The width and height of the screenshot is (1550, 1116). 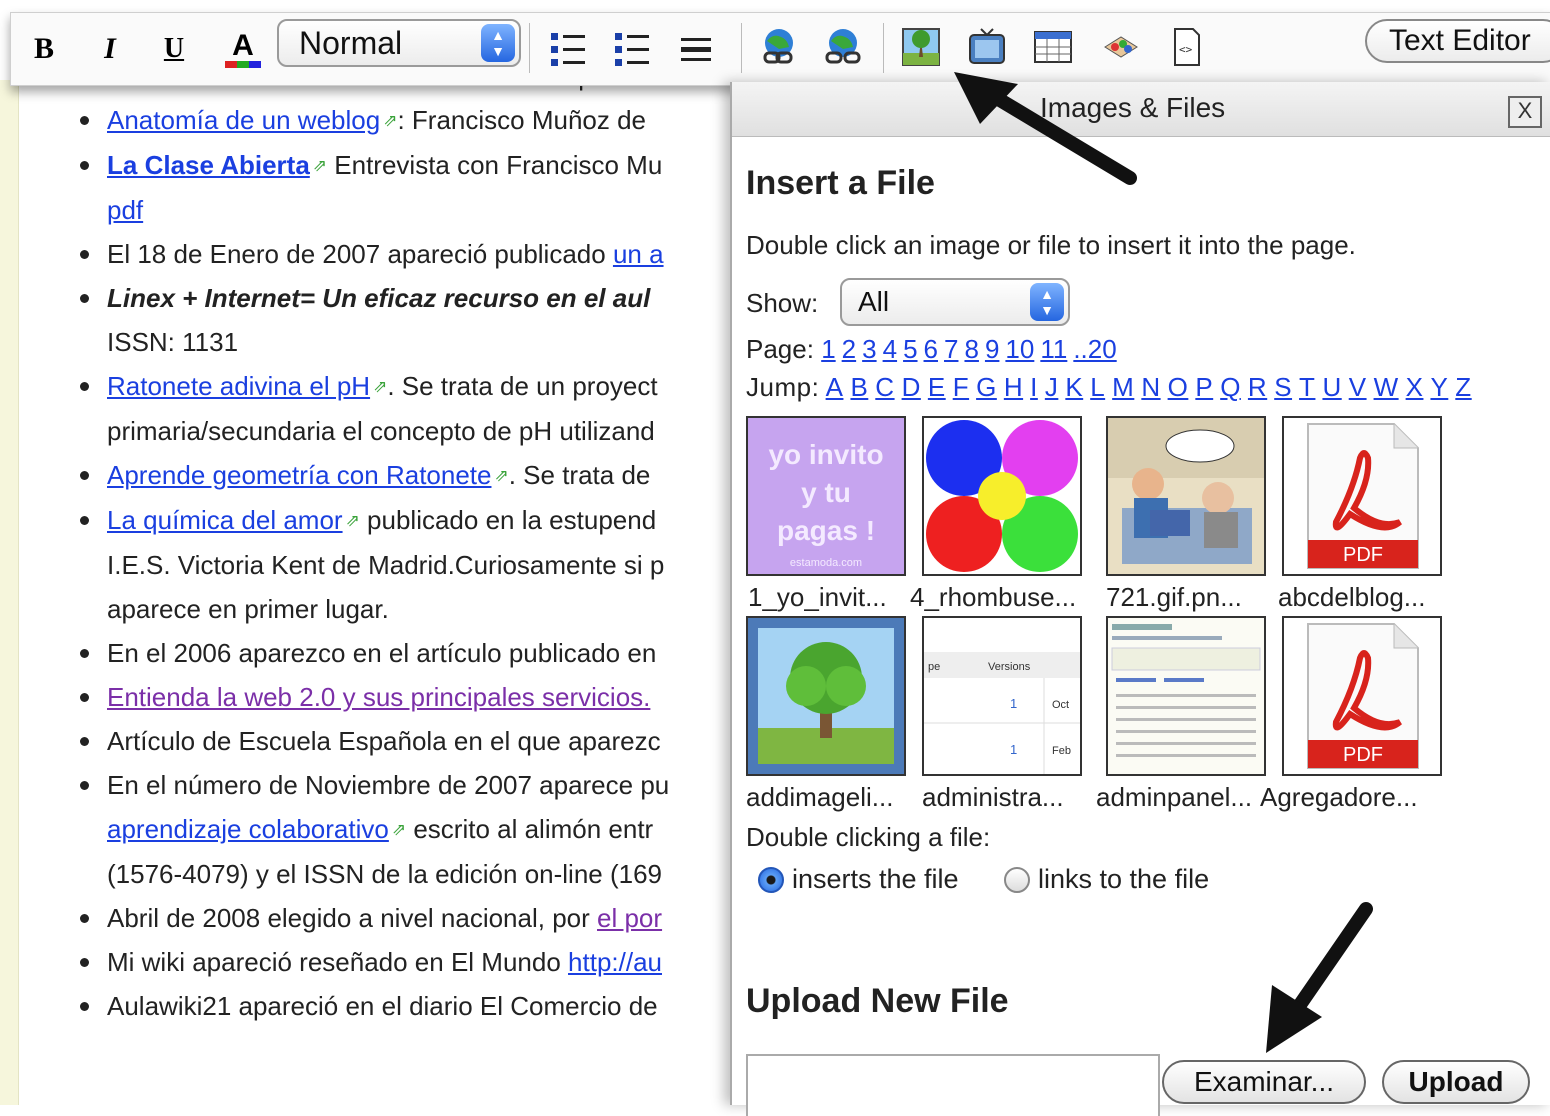 What do you see at coordinates (1074, 387) in the screenshot?
I see `letter-link: K` at bounding box center [1074, 387].